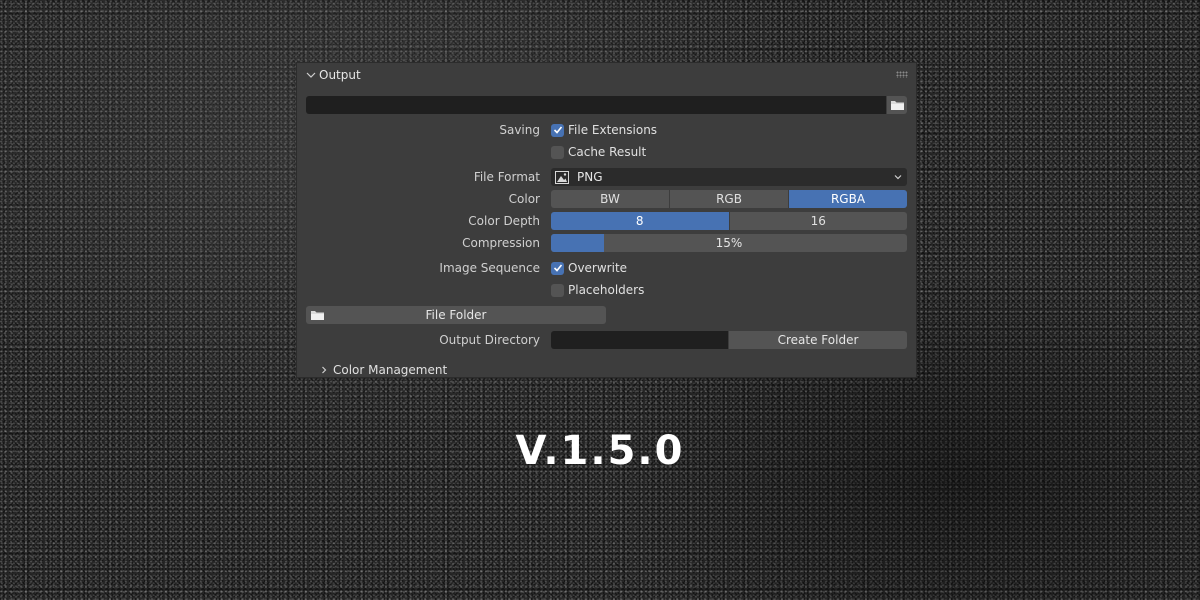  I want to click on color-depth-option-16: 16, so click(818, 221).